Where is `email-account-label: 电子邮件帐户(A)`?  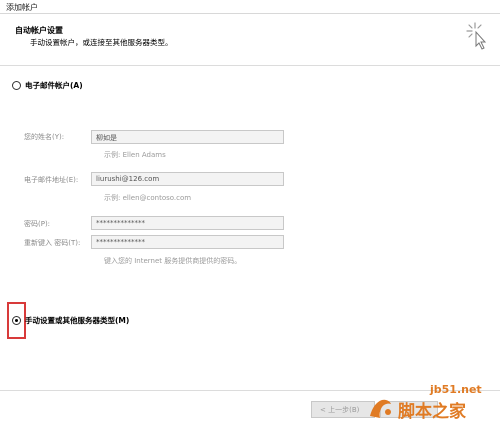 email-account-label: 电子邮件帐户(A) is located at coordinates (54, 85).